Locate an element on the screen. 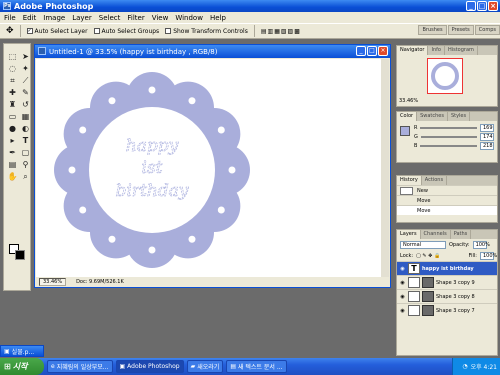  tab-paths: Paths is located at coordinates (461, 234).